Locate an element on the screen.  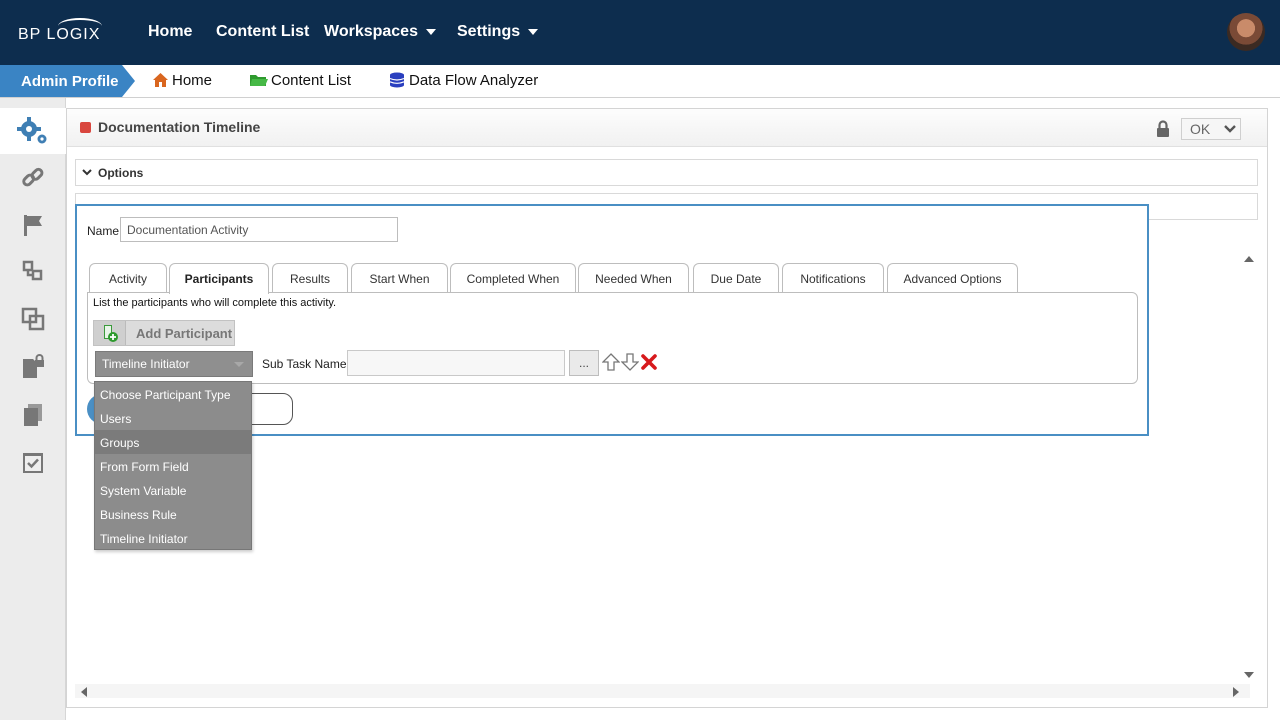
nav-settings: Settings is located at coordinates (498, 32).